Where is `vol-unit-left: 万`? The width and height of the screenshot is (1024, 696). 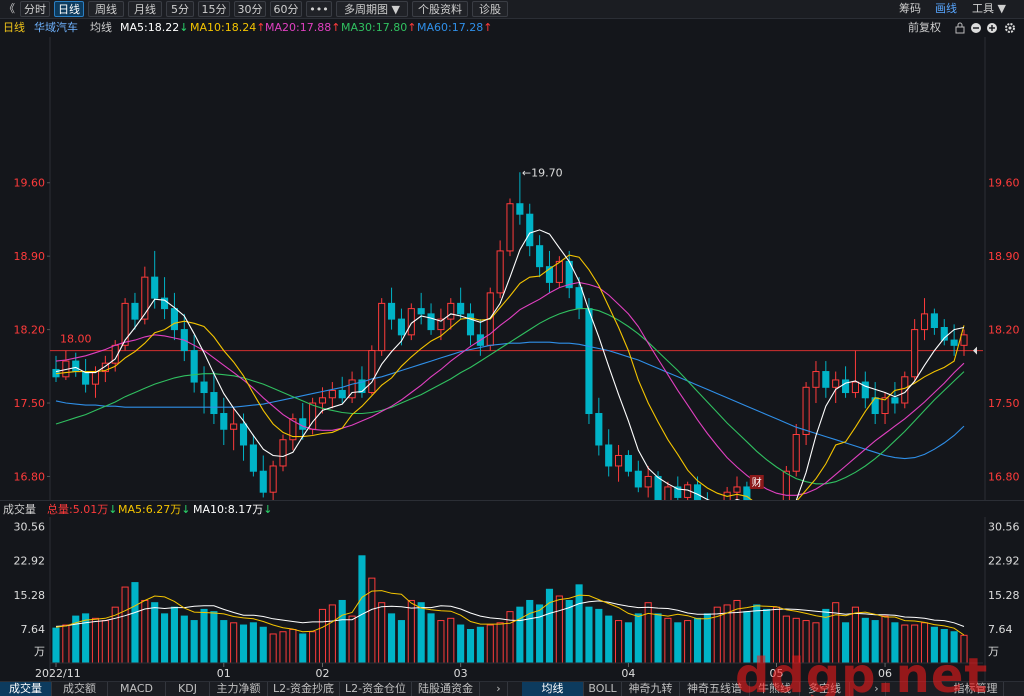
vol-unit-left: 万 is located at coordinates (39, 651).